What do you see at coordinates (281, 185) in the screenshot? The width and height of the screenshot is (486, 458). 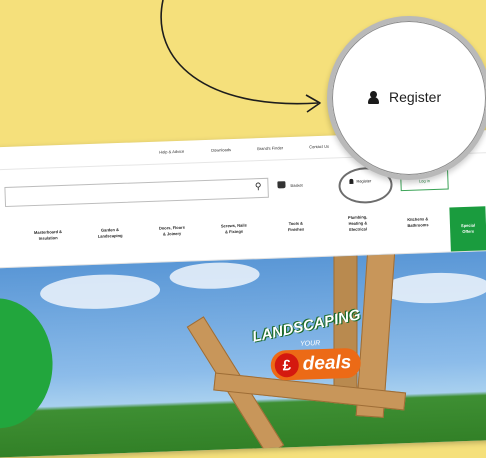 I see `basket-icon` at bounding box center [281, 185].